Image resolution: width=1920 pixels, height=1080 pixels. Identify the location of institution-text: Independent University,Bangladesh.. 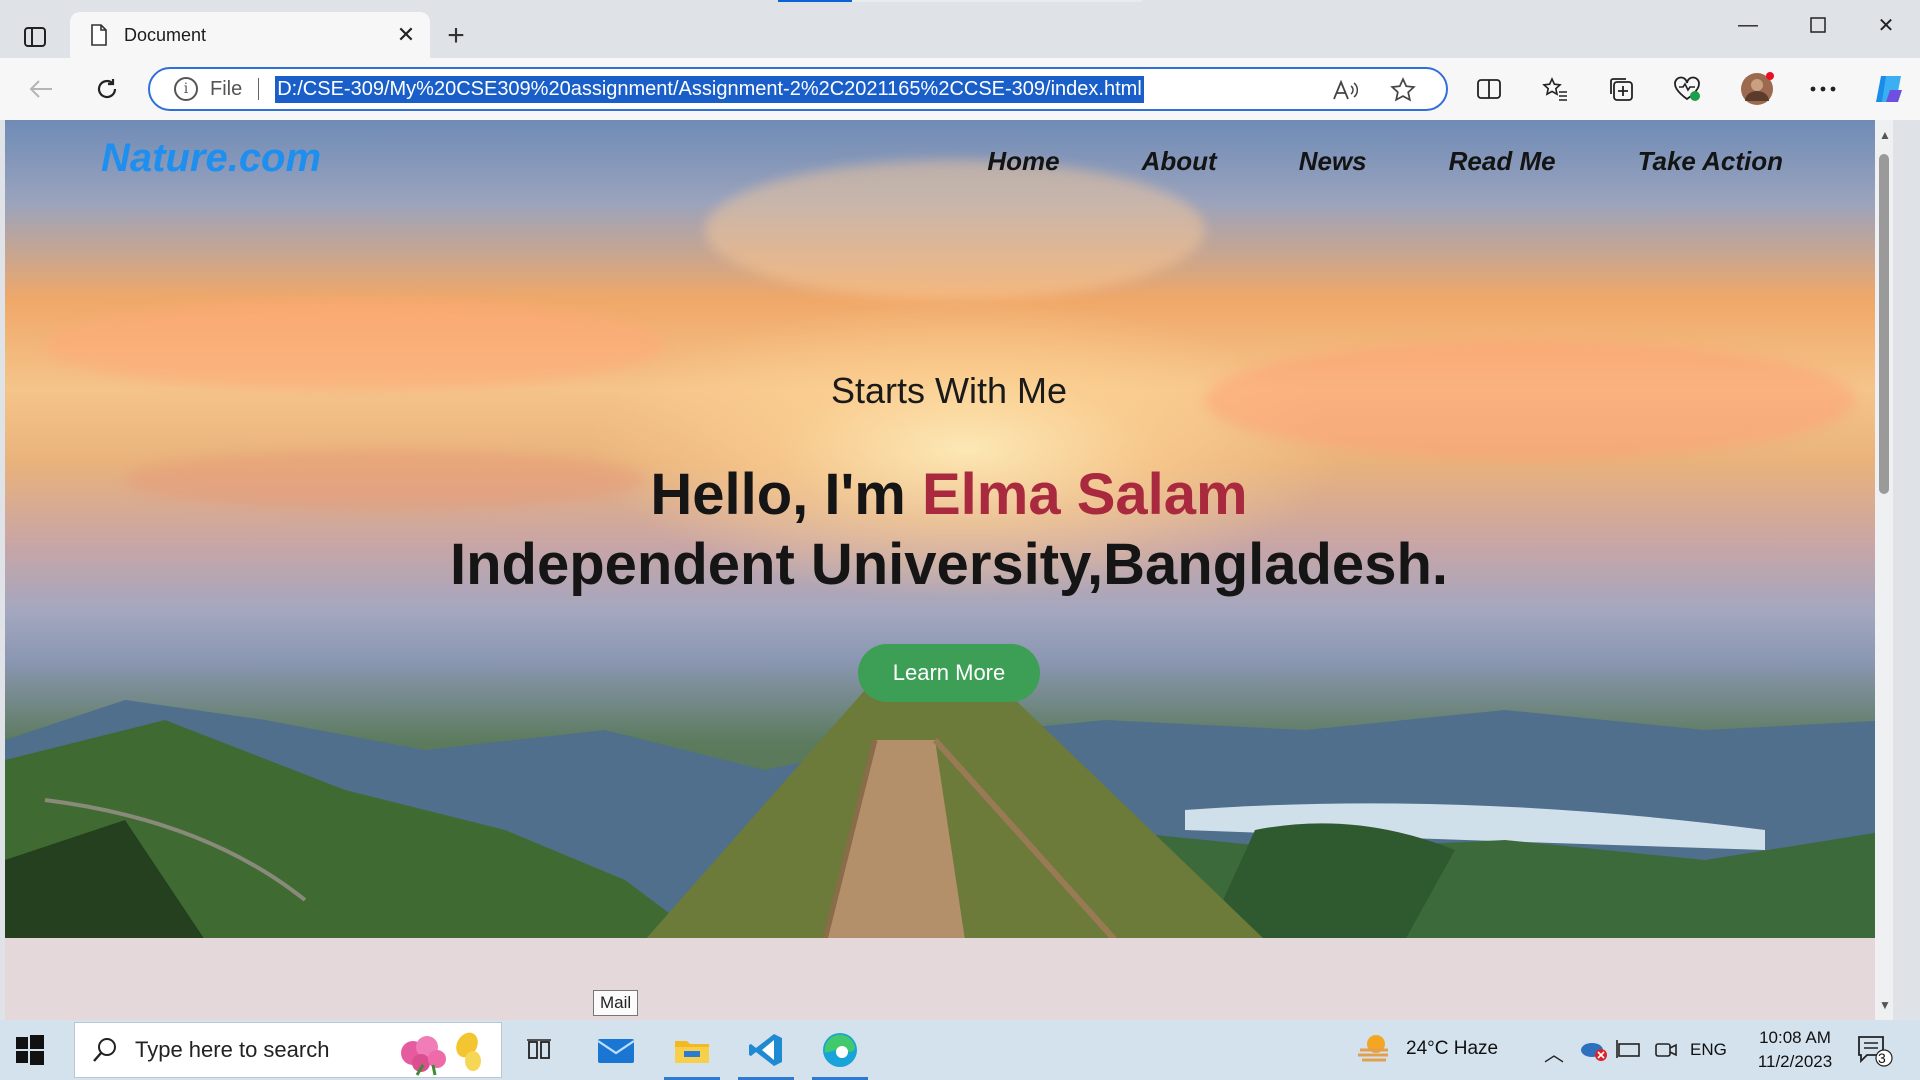
(948, 564).